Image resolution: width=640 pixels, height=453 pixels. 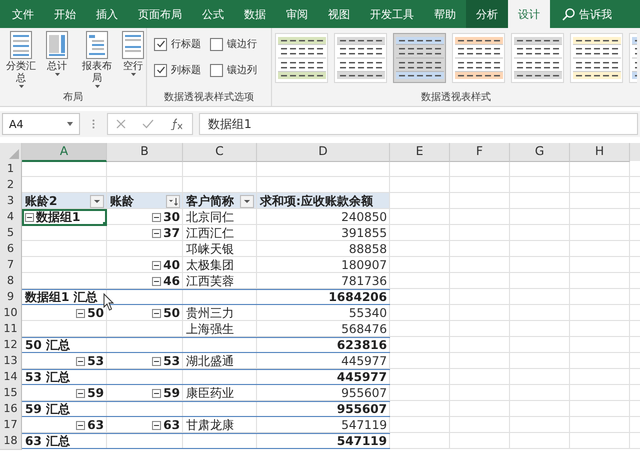 I want to click on checkbox-label: 列标题, so click(x=186, y=70).